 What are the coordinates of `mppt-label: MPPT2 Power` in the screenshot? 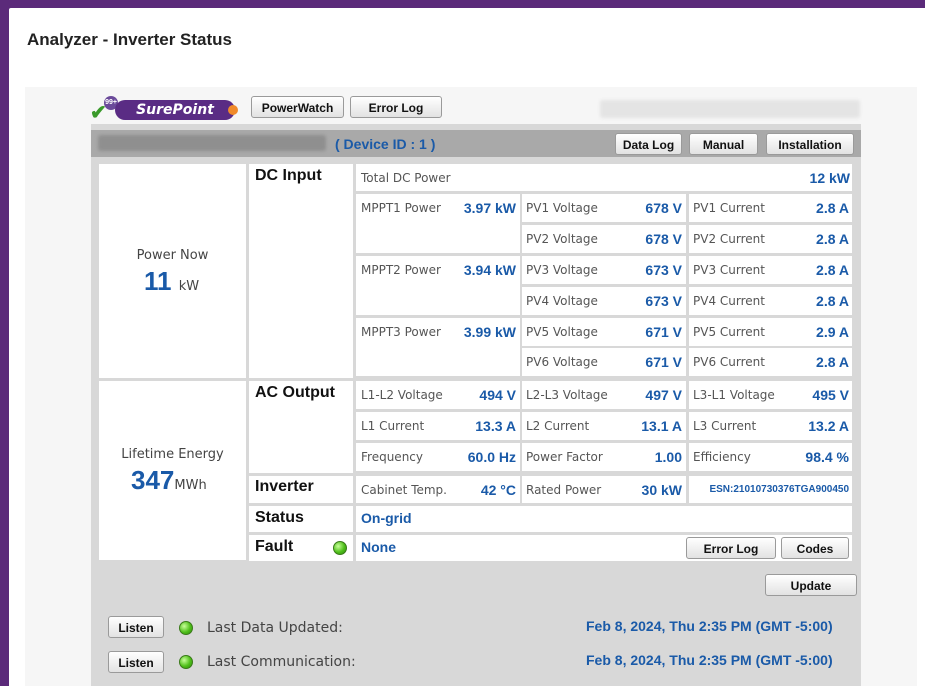 It's located at (401, 270).